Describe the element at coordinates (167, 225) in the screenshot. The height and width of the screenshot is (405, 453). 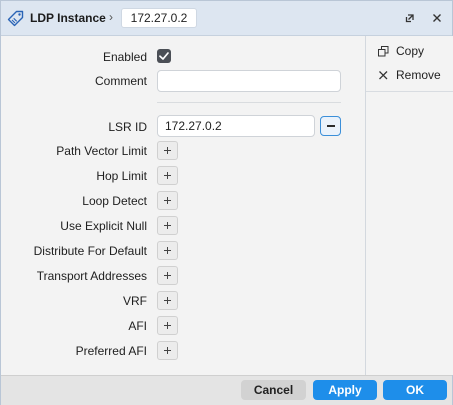
I see `use-explicit-null-add-button` at that location.